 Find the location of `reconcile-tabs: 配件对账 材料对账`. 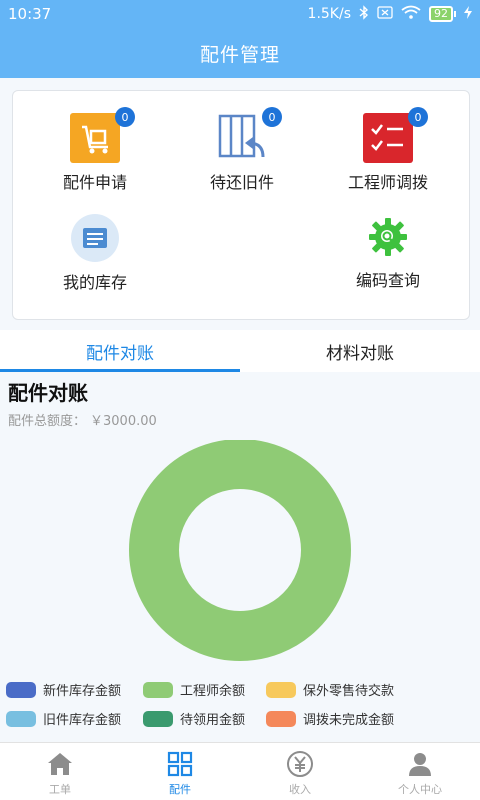

reconcile-tabs: 配件对账 材料对账 is located at coordinates (240, 351).